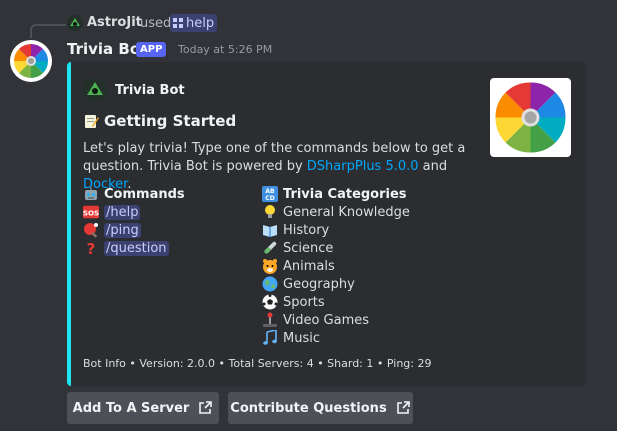  I want to click on category-label: General Knowledge, so click(346, 212).